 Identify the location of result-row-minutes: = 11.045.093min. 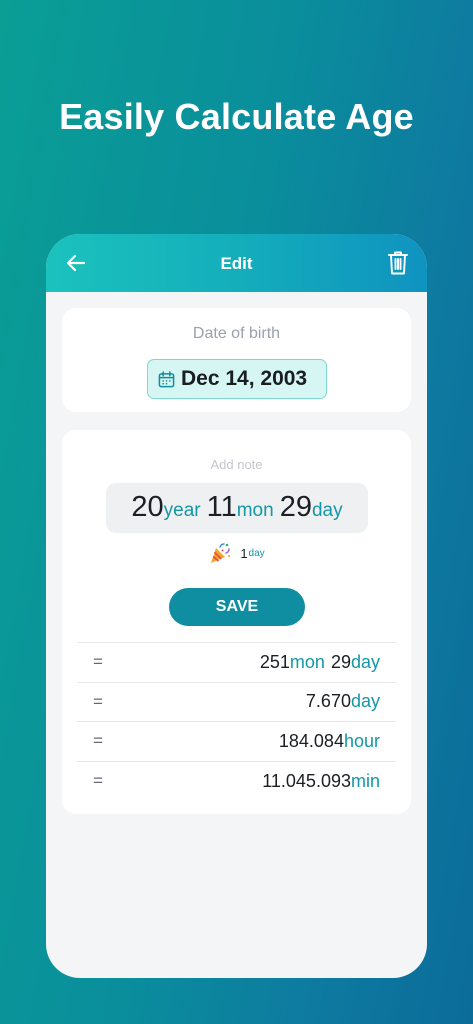
(236, 782).